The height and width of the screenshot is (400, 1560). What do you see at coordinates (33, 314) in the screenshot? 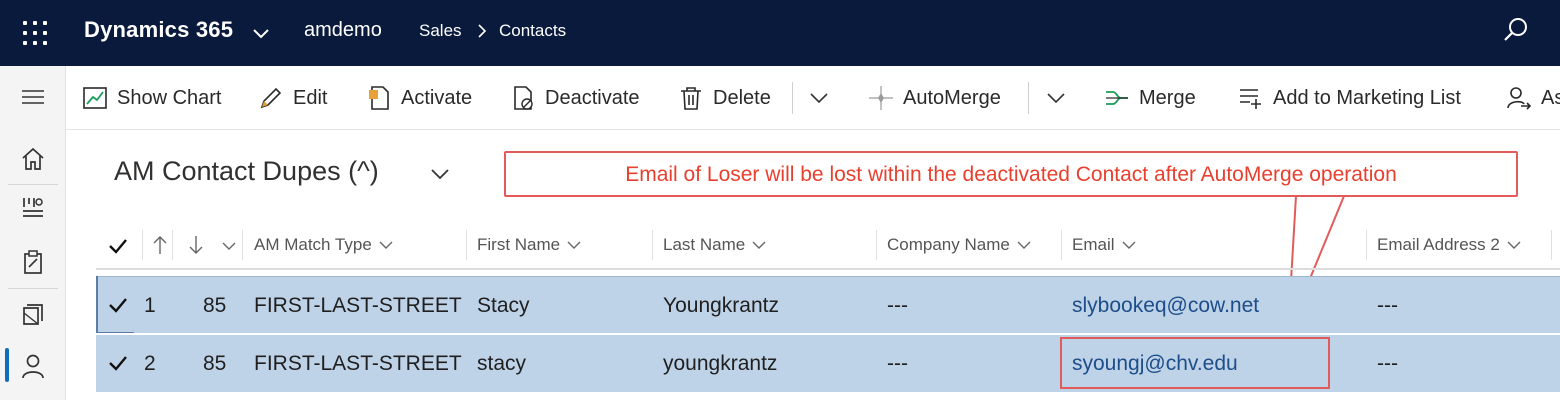
I see `pinned-icon` at bounding box center [33, 314].